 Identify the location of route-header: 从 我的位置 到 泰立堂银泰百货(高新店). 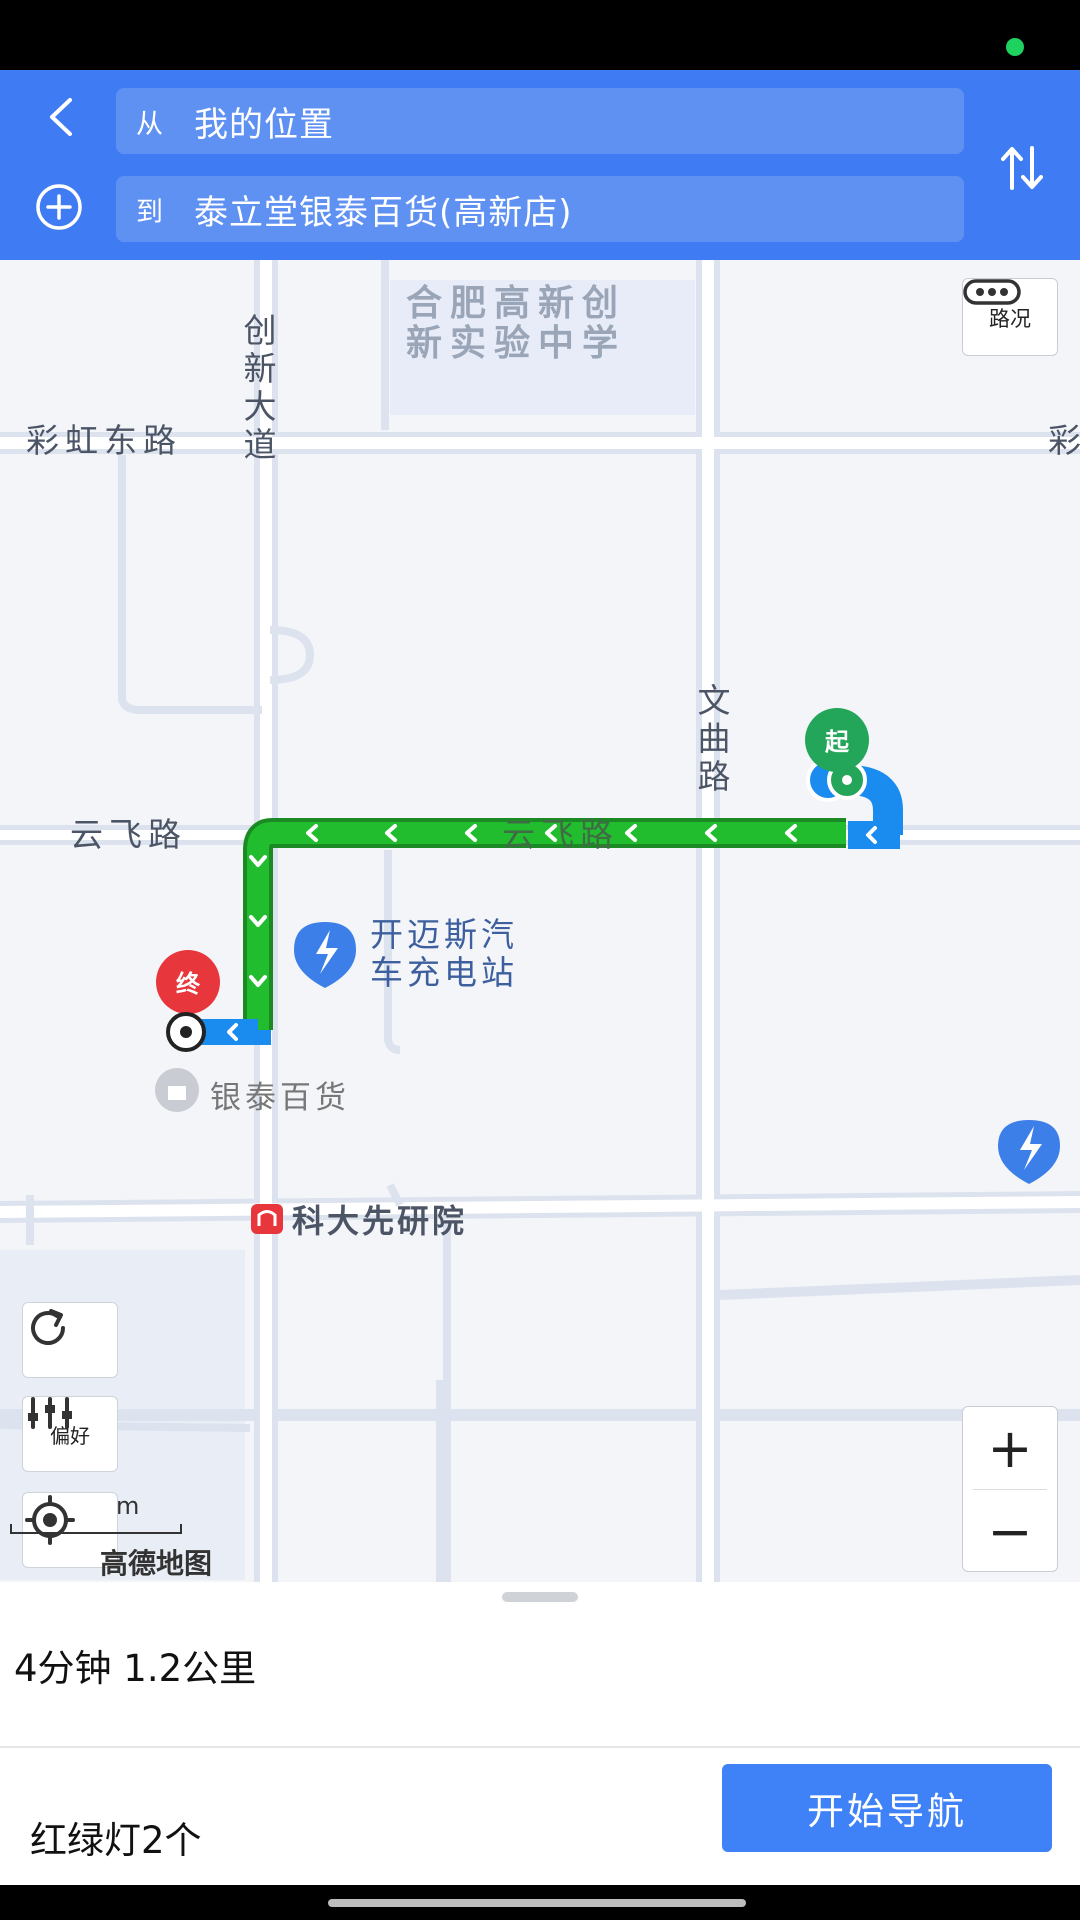
(540, 165).